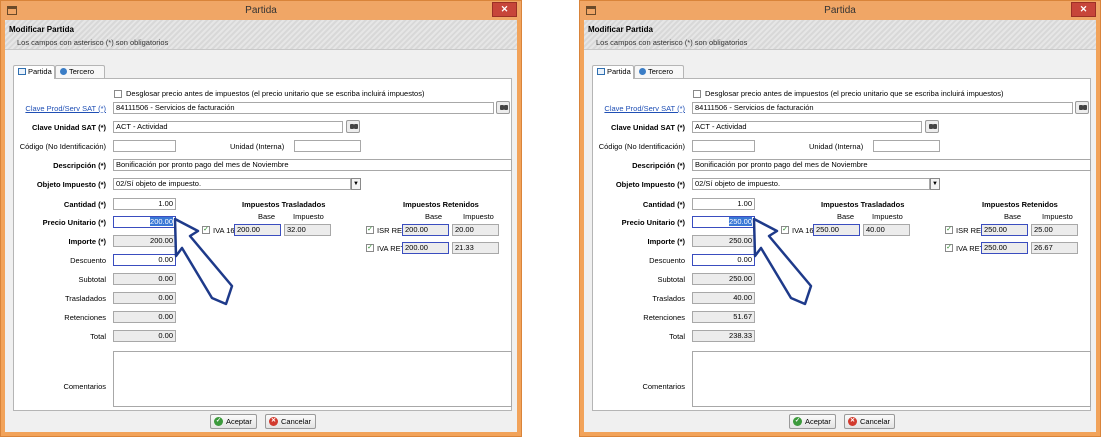 The image size is (1101, 437). Describe the element at coordinates (1004, 248) in the screenshot. I see `iva-ret-base-field: 250.00` at that location.